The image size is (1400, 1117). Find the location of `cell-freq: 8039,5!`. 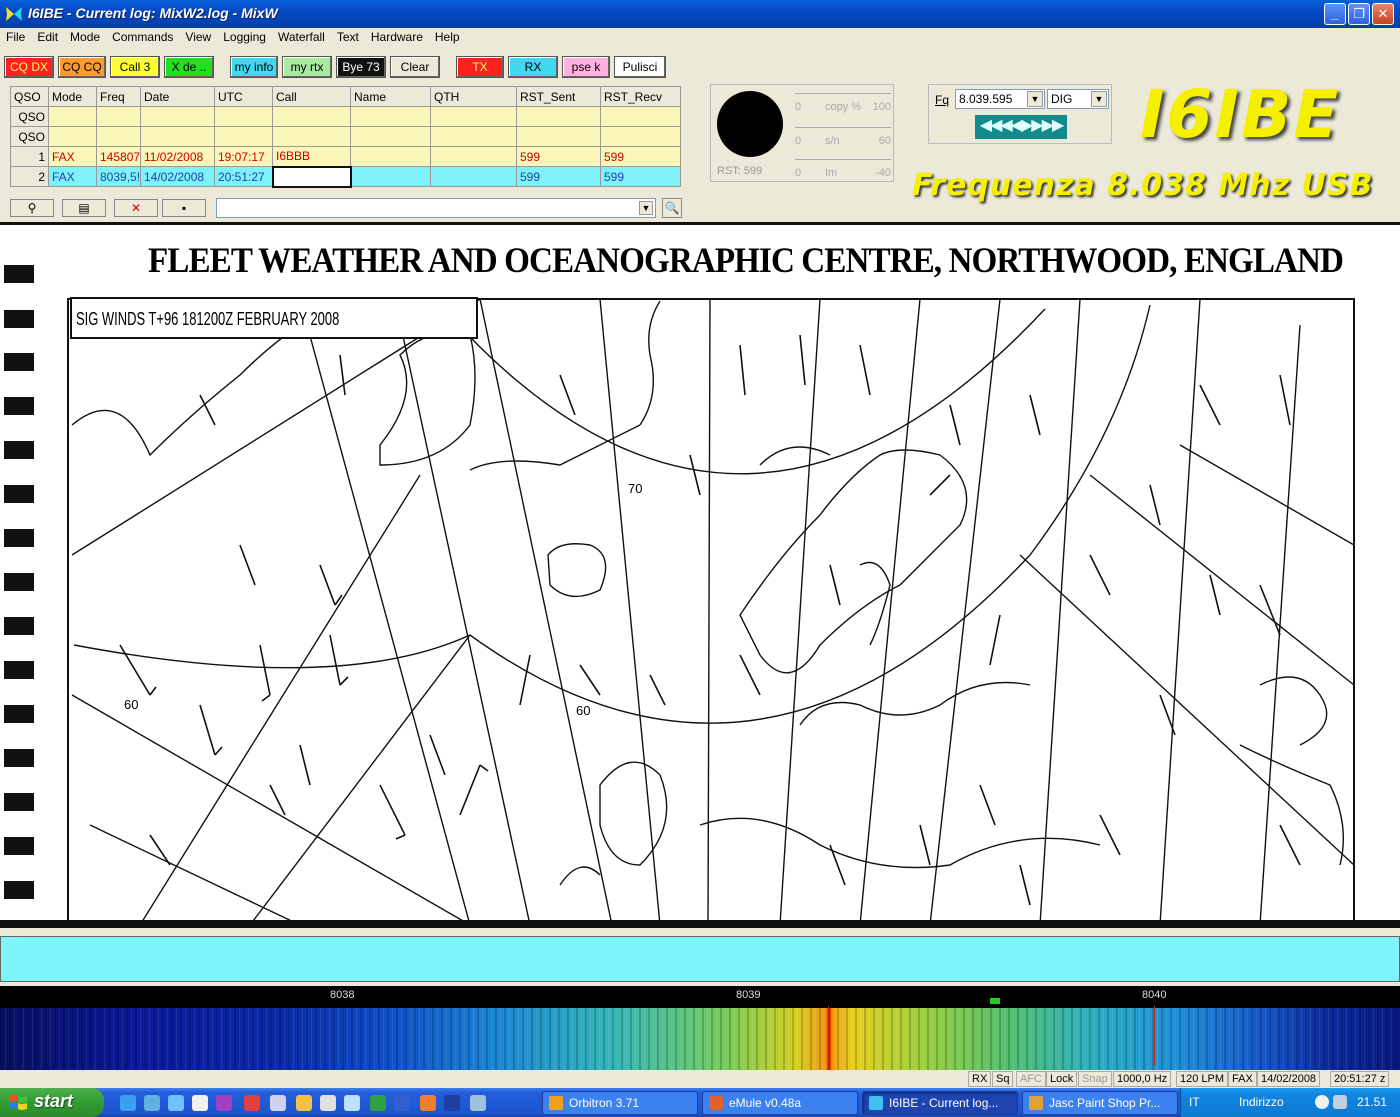

cell-freq: 8039,5! is located at coordinates (118, 176).